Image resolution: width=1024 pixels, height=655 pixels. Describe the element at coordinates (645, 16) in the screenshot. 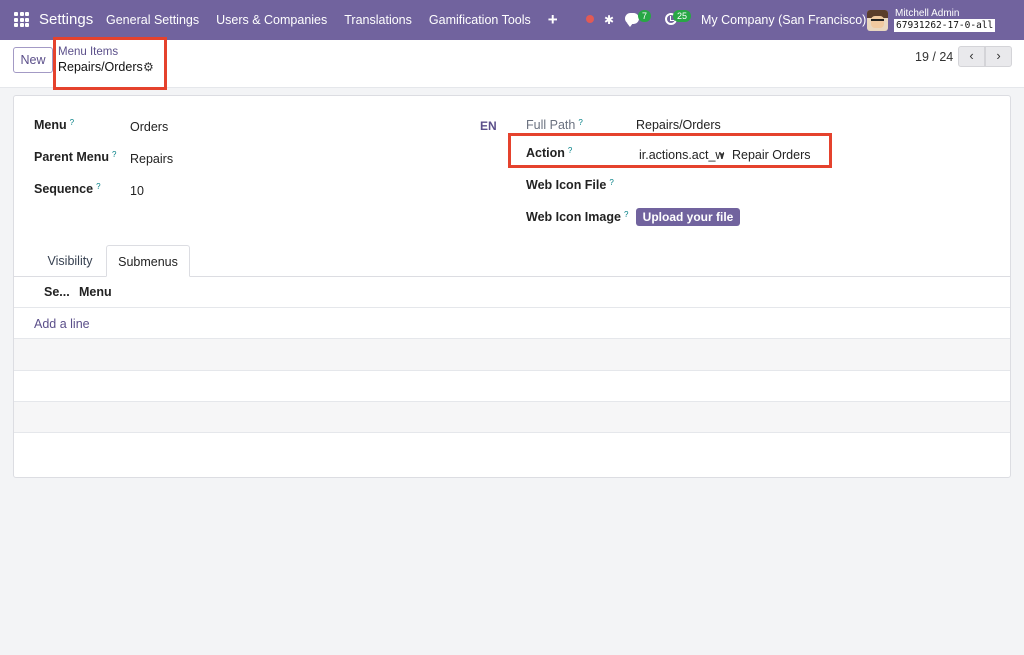

I see `messages-count-badge: 7` at that location.